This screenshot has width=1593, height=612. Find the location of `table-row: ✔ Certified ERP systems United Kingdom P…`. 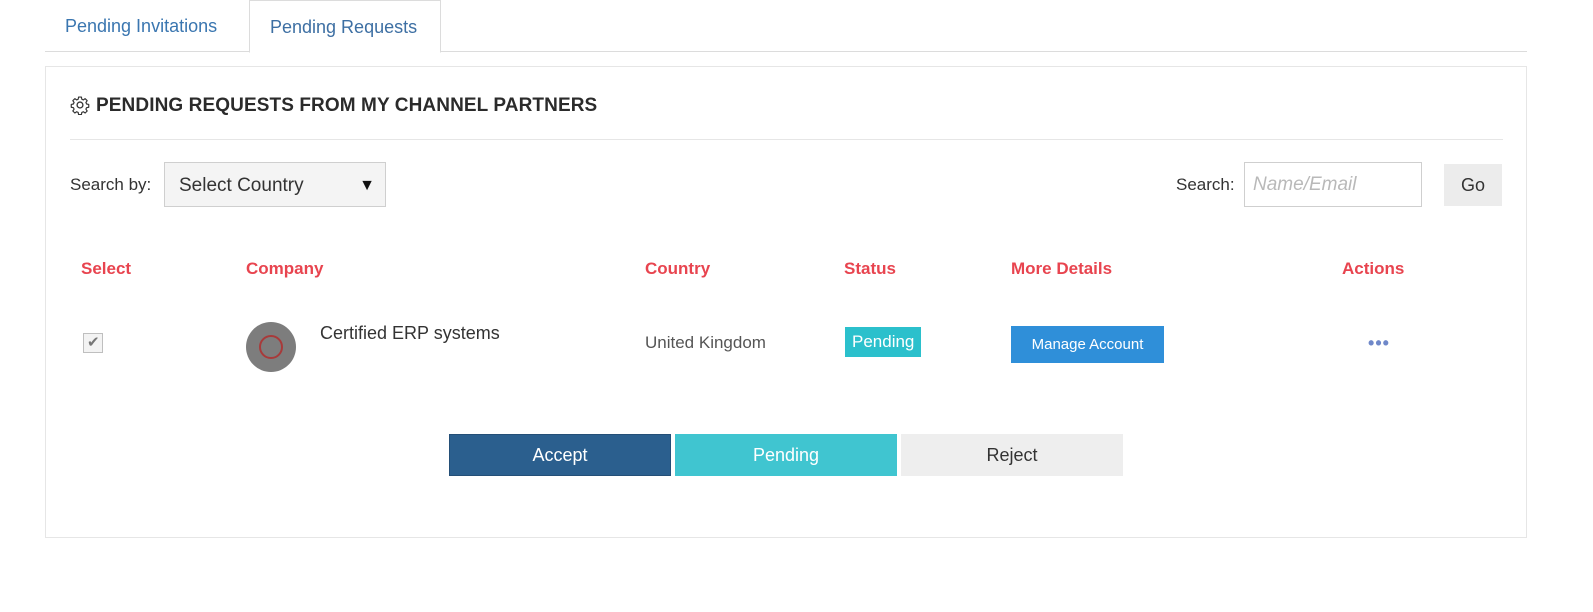

table-row: ✔ Certified ERP systems United Kingdom P… is located at coordinates (786, 347).